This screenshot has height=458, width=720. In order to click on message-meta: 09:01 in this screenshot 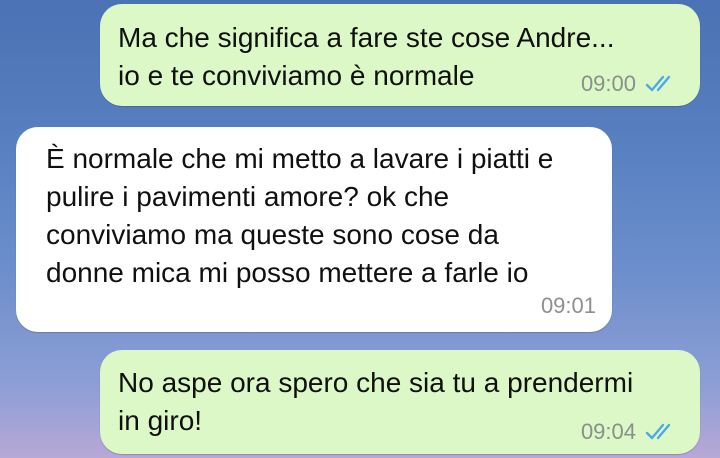, I will do `click(568, 306)`.